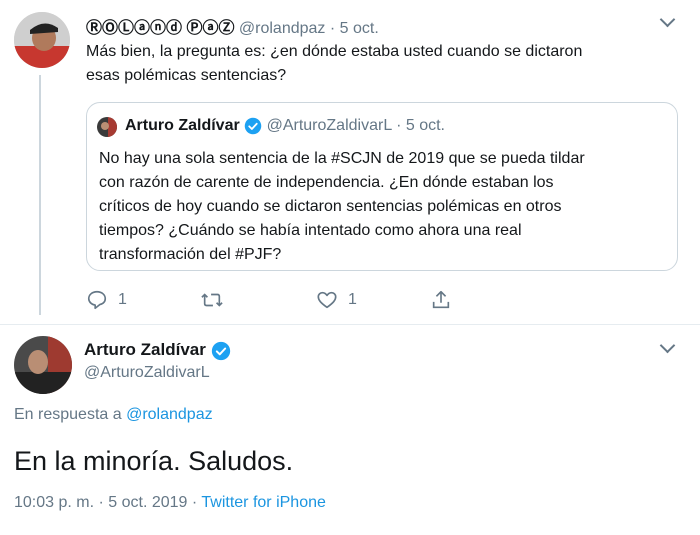 The width and height of the screenshot is (700, 535). What do you see at coordinates (40, 195) in the screenshot?
I see `thread-connector-line` at bounding box center [40, 195].